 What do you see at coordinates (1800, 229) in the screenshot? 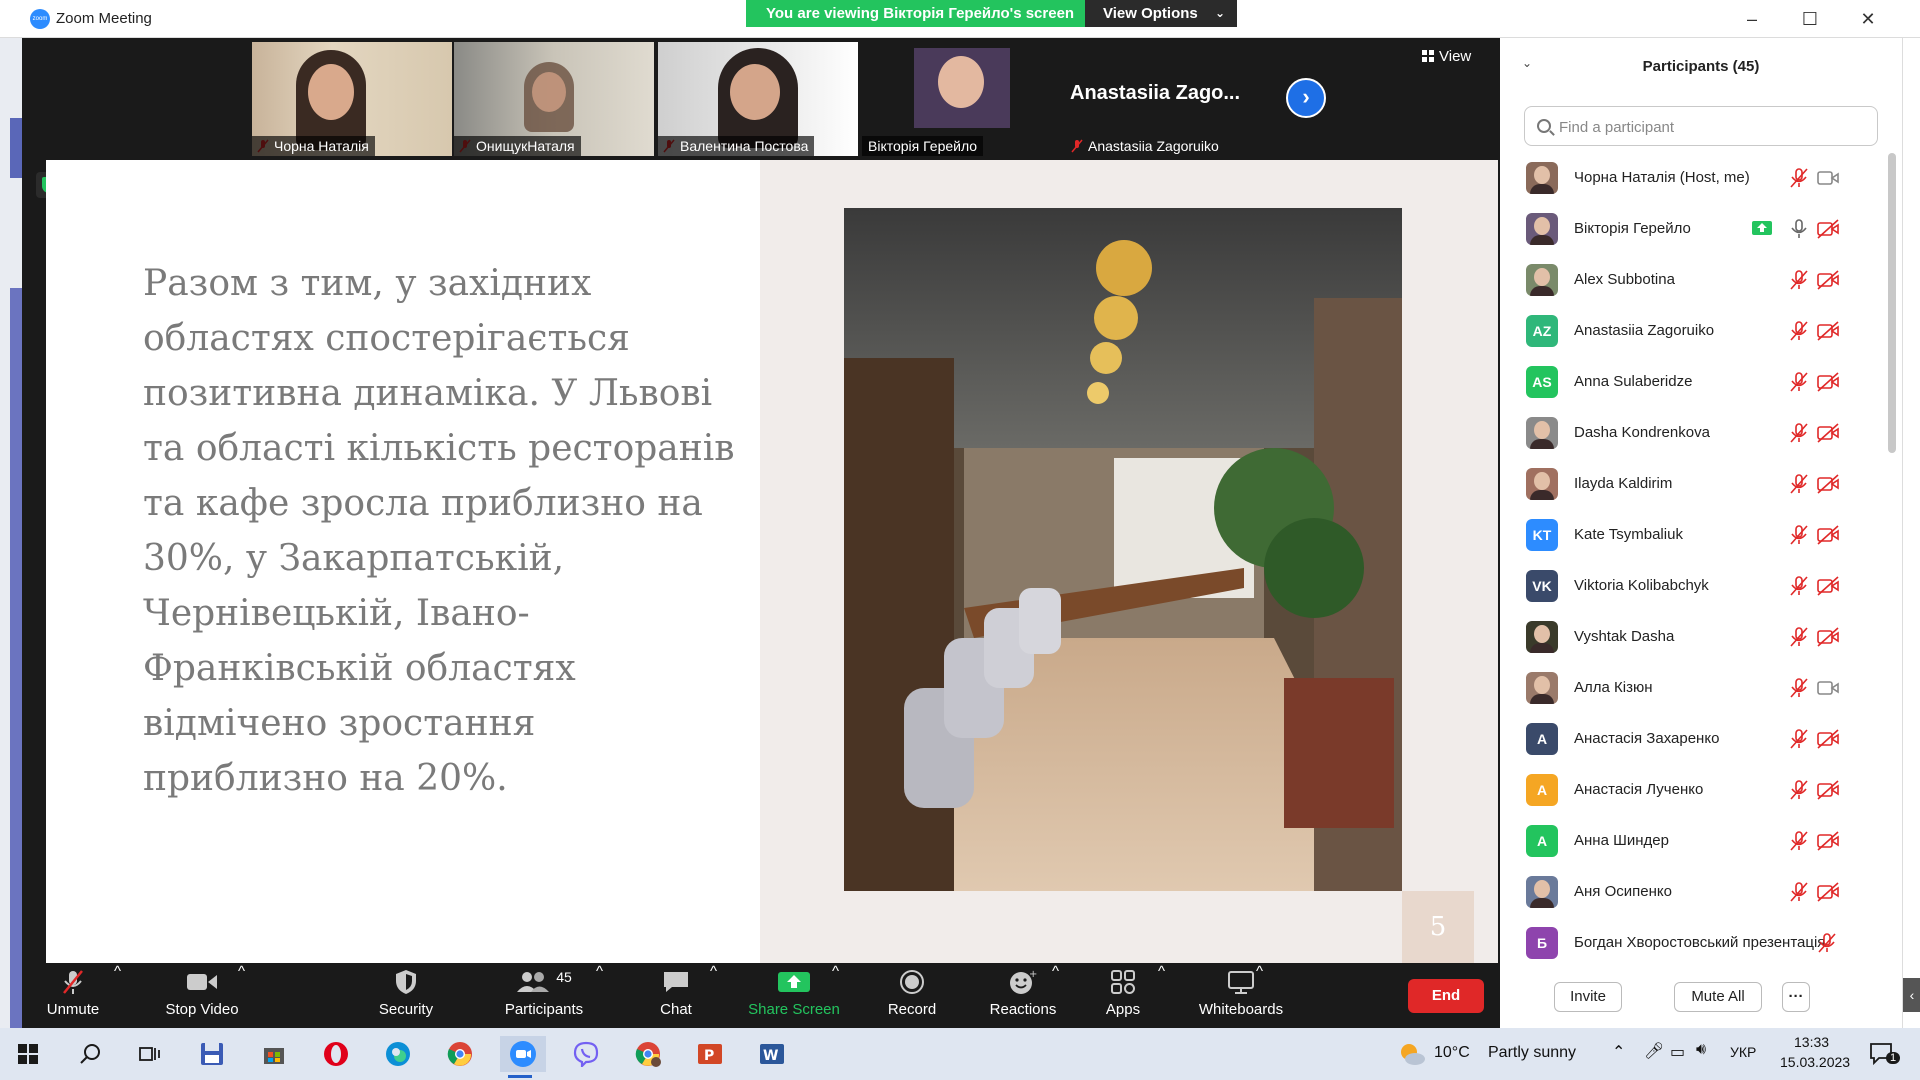
I see `mic-on-icon` at bounding box center [1800, 229].